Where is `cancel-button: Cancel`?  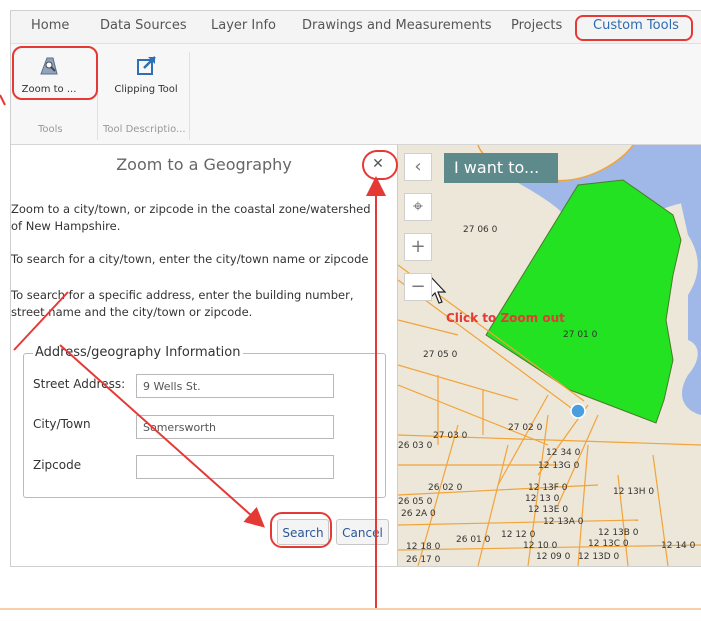 cancel-button: Cancel is located at coordinates (362, 532).